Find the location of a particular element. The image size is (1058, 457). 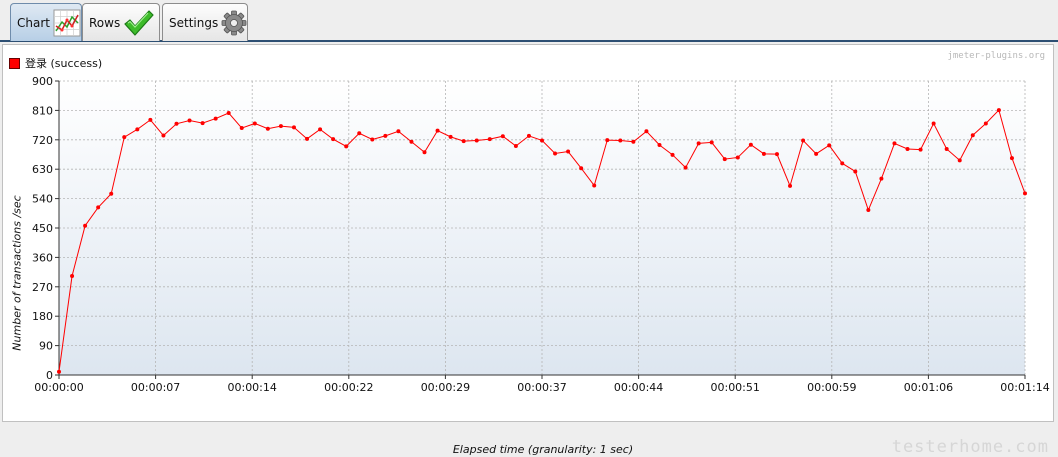

testerhome-watermark: testerhome.com is located at coordinates (970, 447).